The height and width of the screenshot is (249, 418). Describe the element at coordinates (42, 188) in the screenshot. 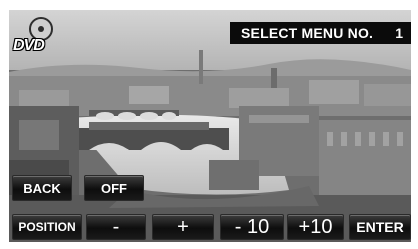

I see `back-button: BACK` at that location.